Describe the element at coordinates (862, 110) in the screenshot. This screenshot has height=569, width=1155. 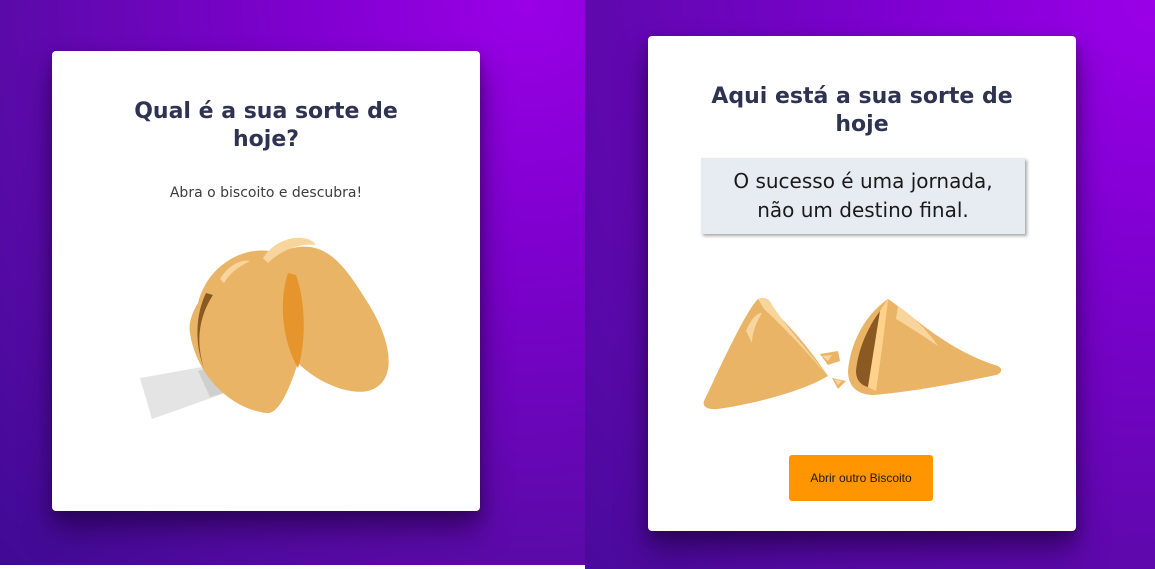
I see `card-title: Aqui está a sua sorte de hoje` at that location.